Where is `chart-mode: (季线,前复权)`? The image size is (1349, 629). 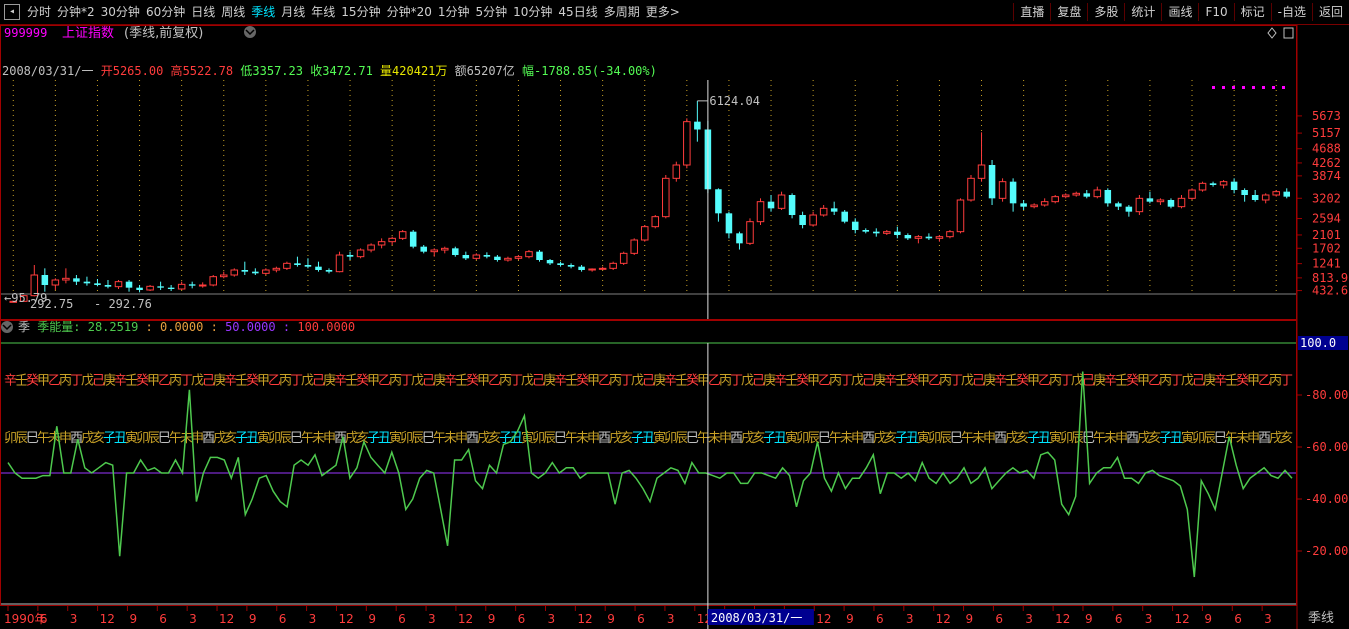 chart-mode: (季线,前复权) is located at coordinates (163, 33).